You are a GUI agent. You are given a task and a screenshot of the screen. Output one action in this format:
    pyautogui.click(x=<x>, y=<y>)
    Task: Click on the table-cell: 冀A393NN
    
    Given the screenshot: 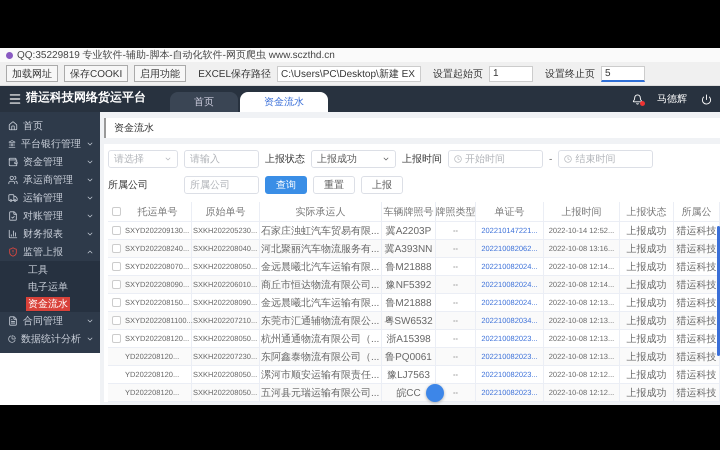 What is the action you would take?
    pyautogui.click(x=409, y=248)
    